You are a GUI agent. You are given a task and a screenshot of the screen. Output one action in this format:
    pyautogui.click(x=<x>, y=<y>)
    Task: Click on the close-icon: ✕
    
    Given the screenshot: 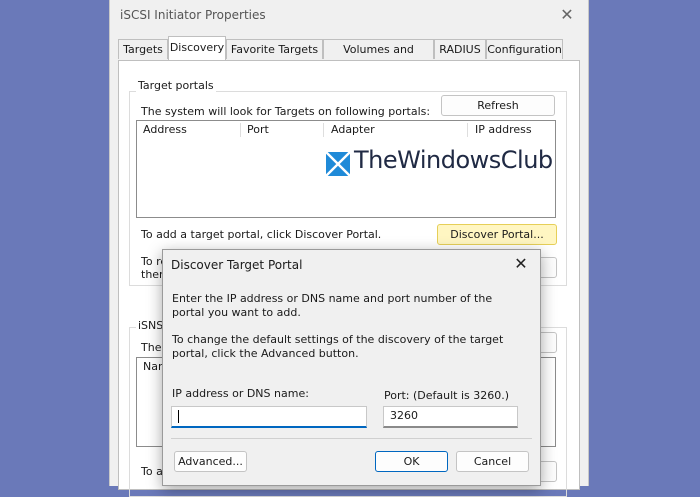 What is the action you would take?
    pyautogui.click(x=567, y=15)
    